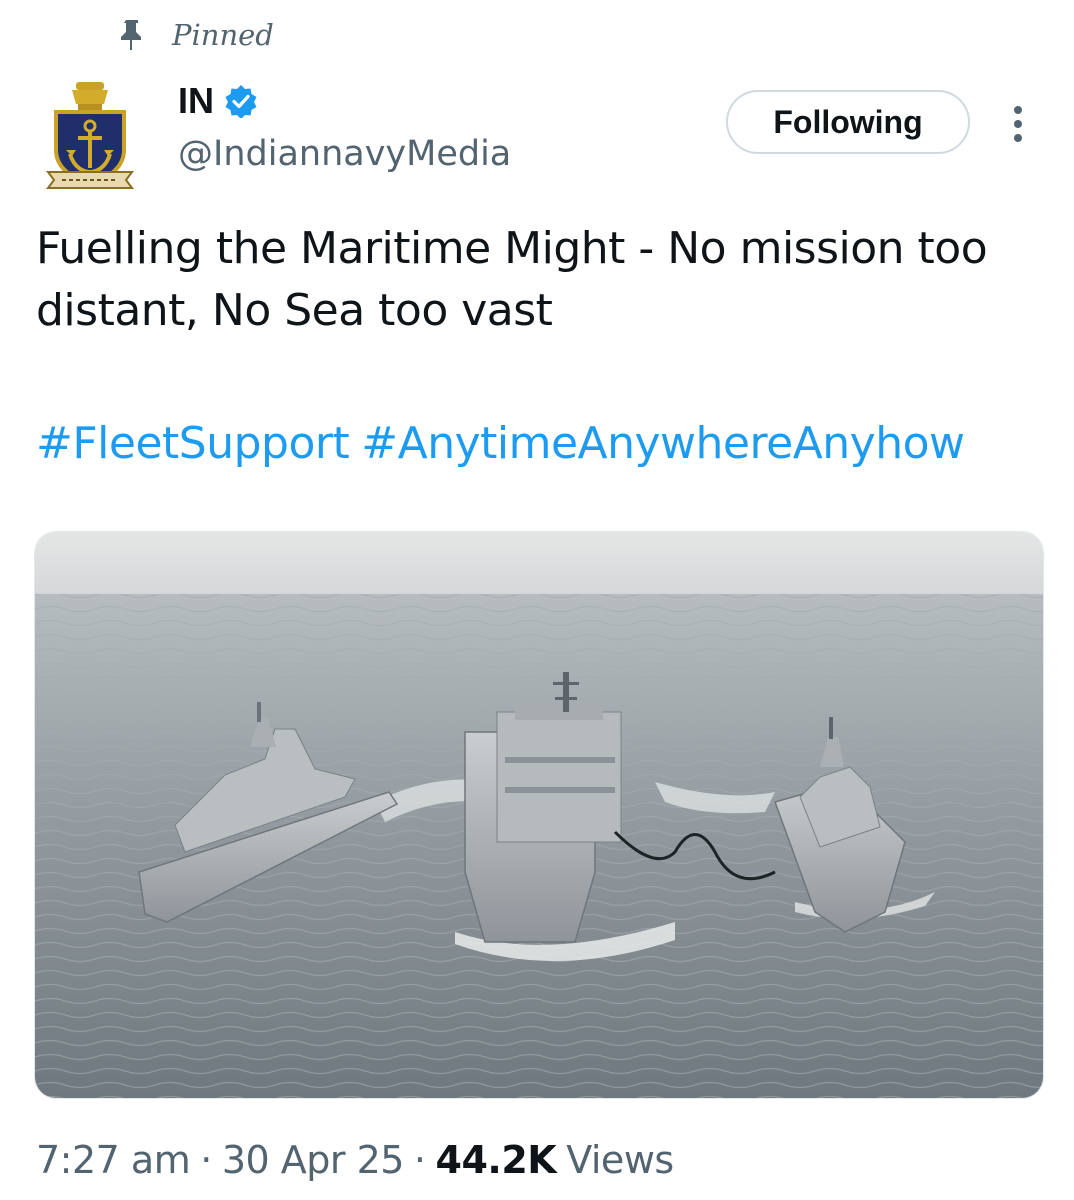  Describe the element at coordinates (1018, 124) in the screenshot. I see `more-vertical-icon` at that location.